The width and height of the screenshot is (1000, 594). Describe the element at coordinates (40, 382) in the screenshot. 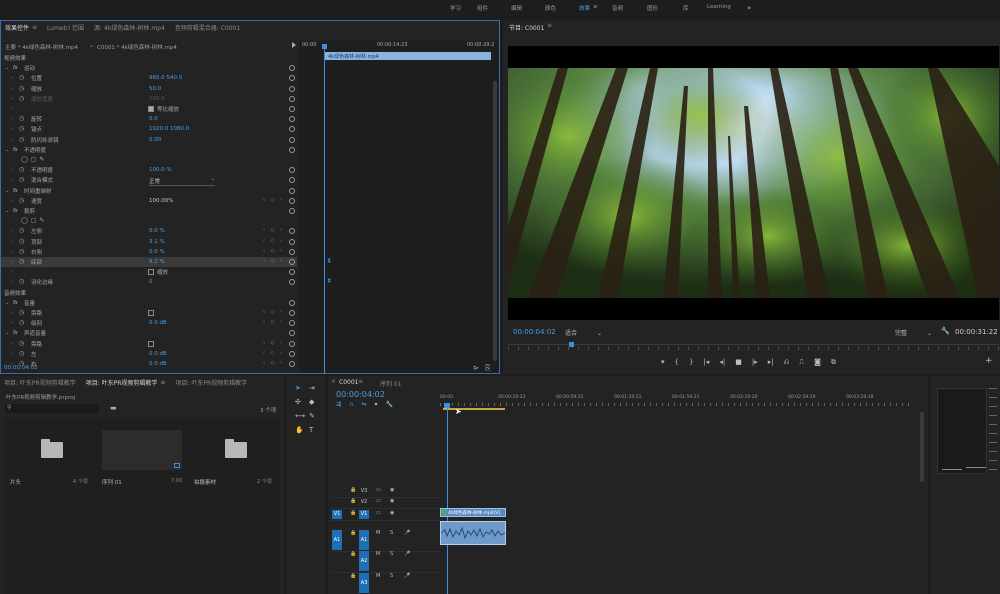

I see `tab-project-1: 项目: 叶东PR视频剪辑教学` at that location.